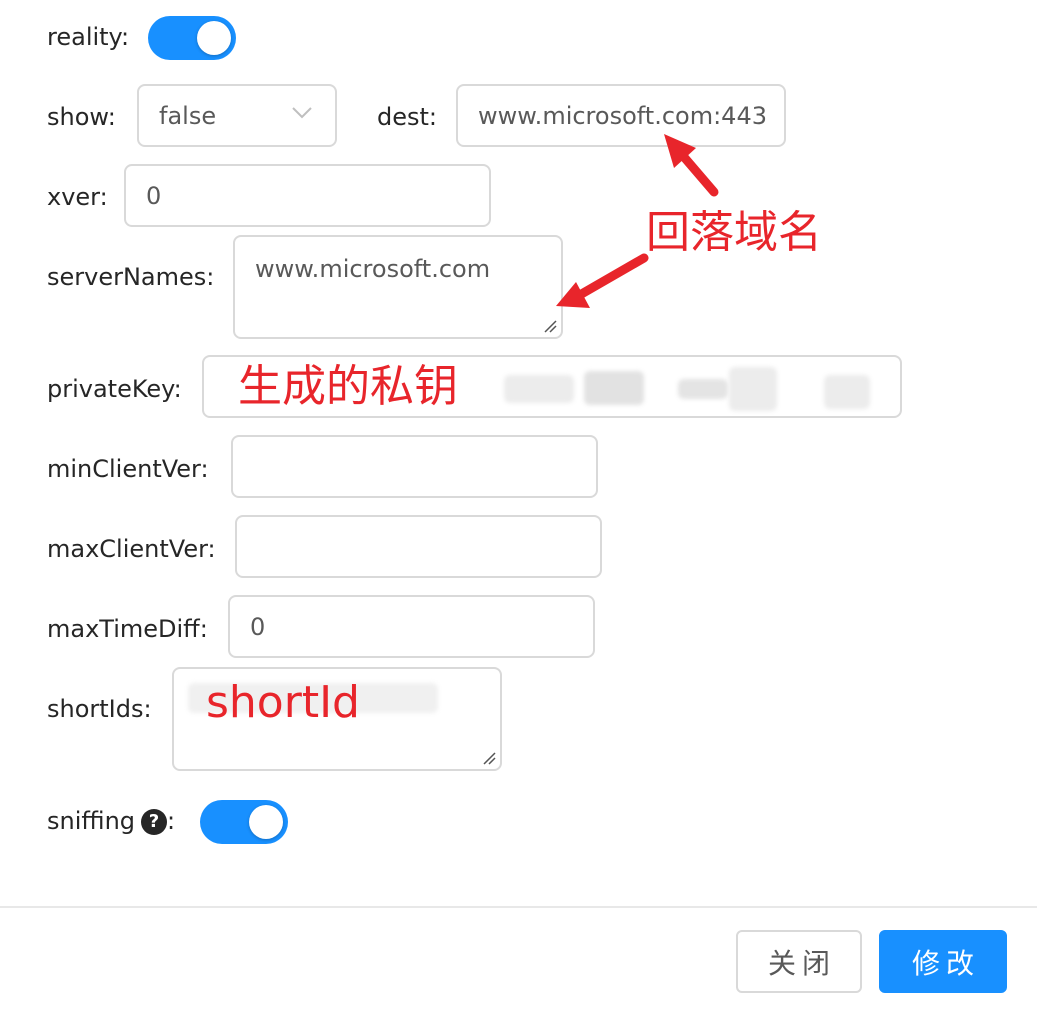  I want to click on annotation-private-key: 生成的私钥, so click(348, 386).